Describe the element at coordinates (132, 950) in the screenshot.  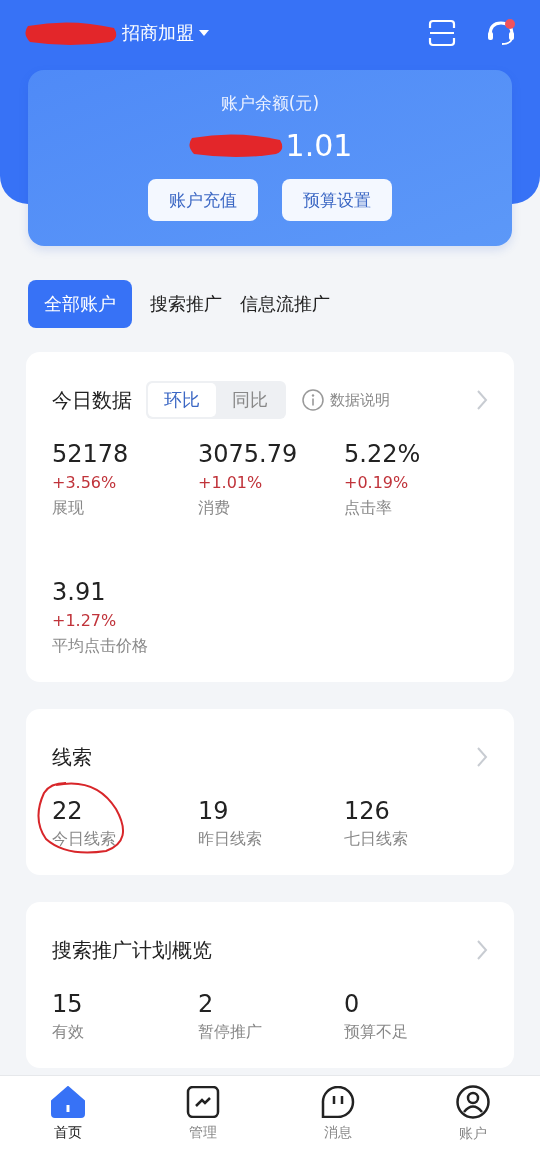
I see `card-title: 搜索推广计划概览` at that location.